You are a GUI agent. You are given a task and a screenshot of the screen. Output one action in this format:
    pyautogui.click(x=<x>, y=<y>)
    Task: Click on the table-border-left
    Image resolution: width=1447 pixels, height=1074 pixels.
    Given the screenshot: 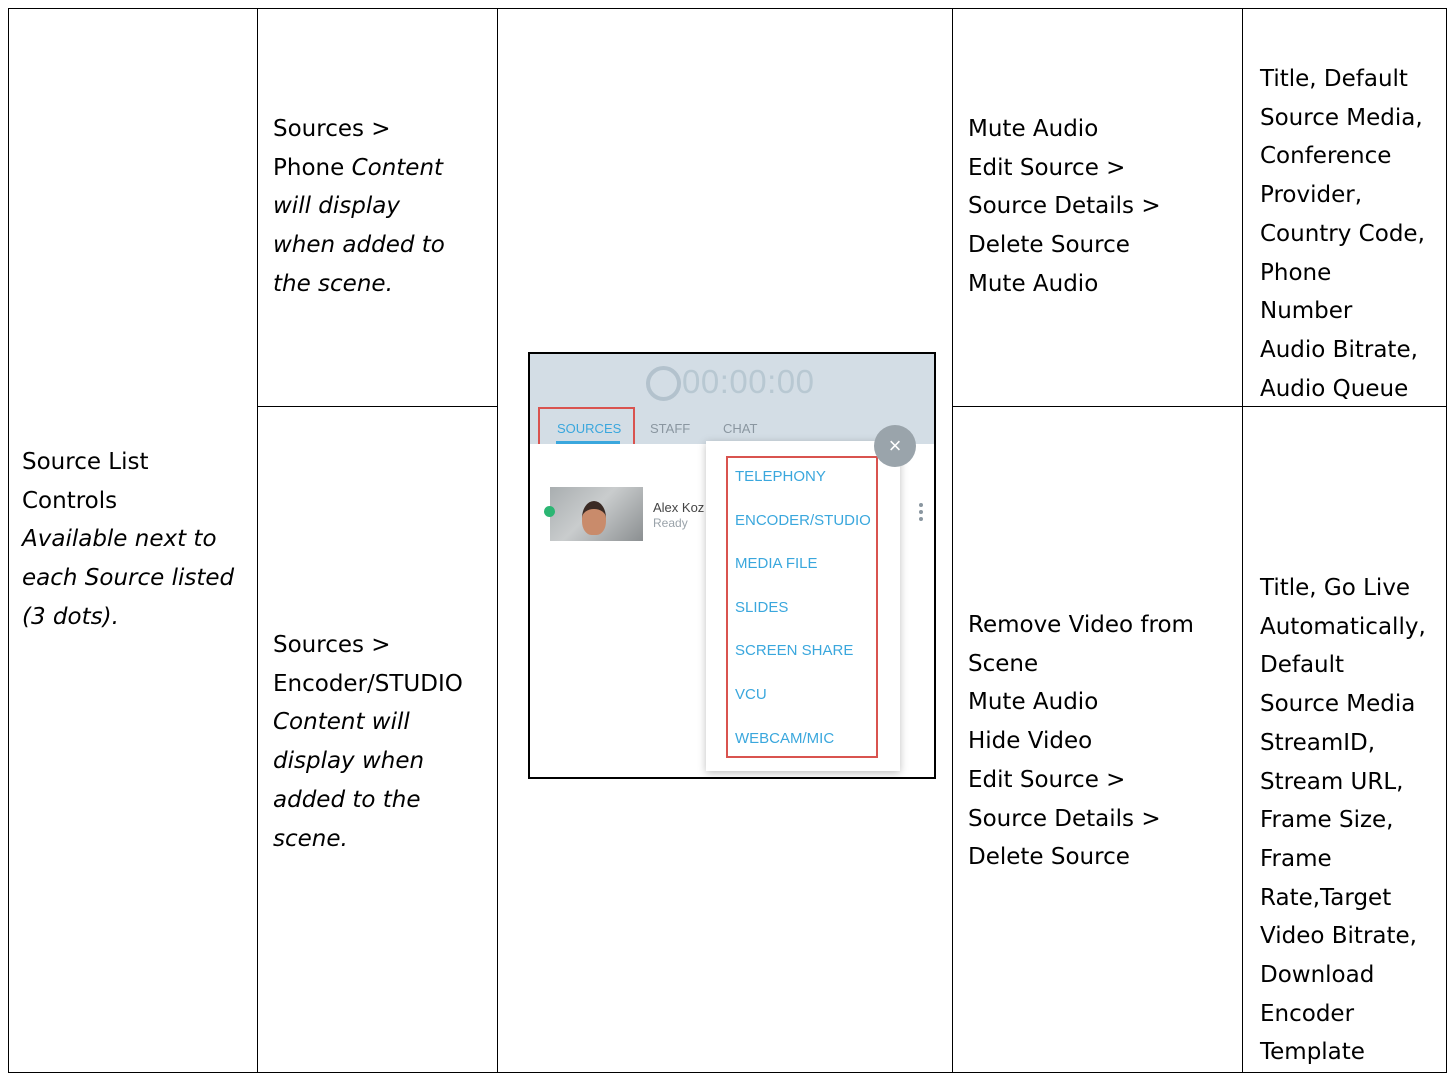 What is the action you would take?
    pyautogui.click(x=8, y=540)
    